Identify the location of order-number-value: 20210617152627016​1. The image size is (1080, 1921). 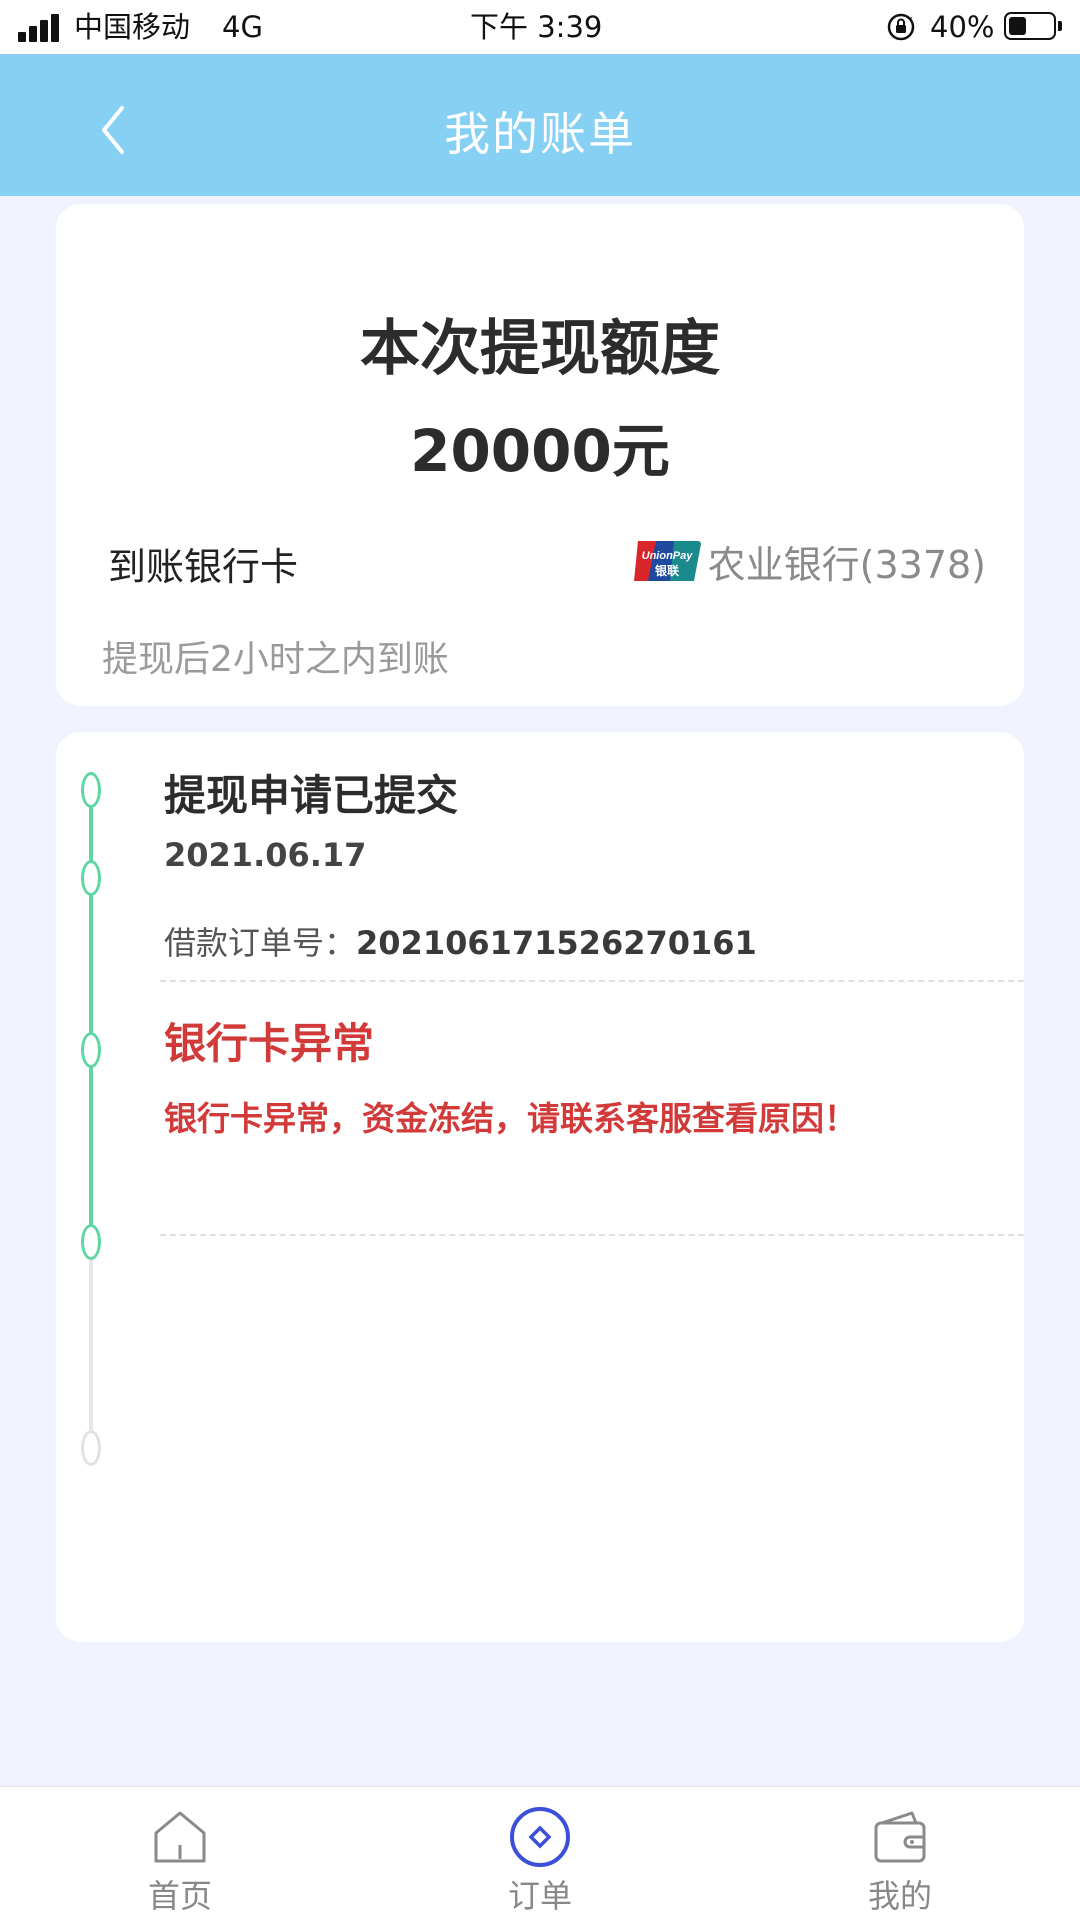
(556, 943).